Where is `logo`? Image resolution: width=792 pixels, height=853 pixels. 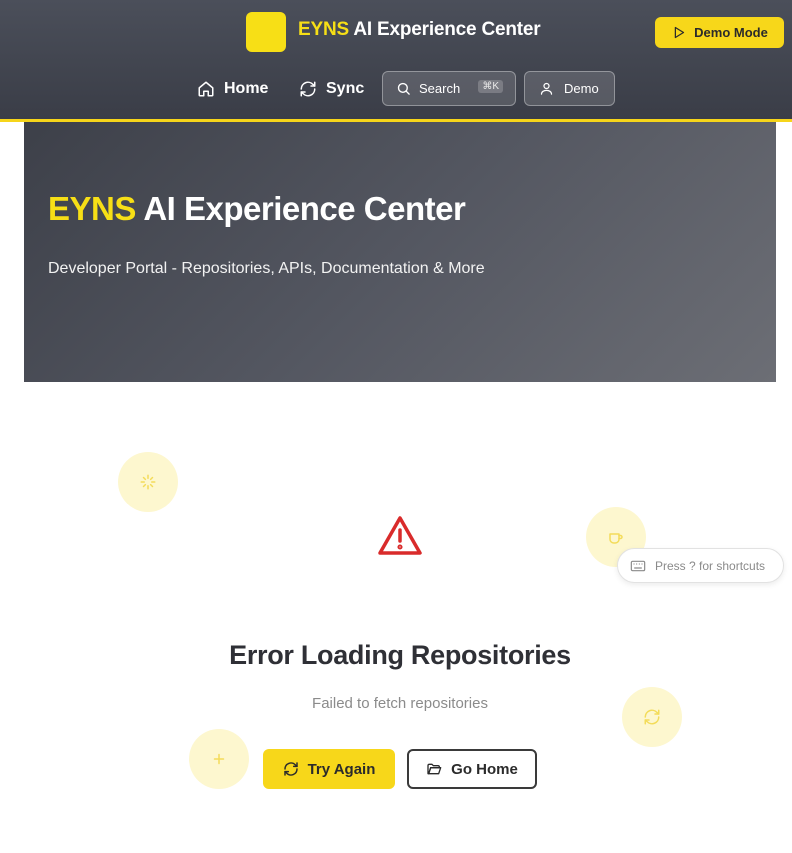 logo is located at coordinates (266, 32).